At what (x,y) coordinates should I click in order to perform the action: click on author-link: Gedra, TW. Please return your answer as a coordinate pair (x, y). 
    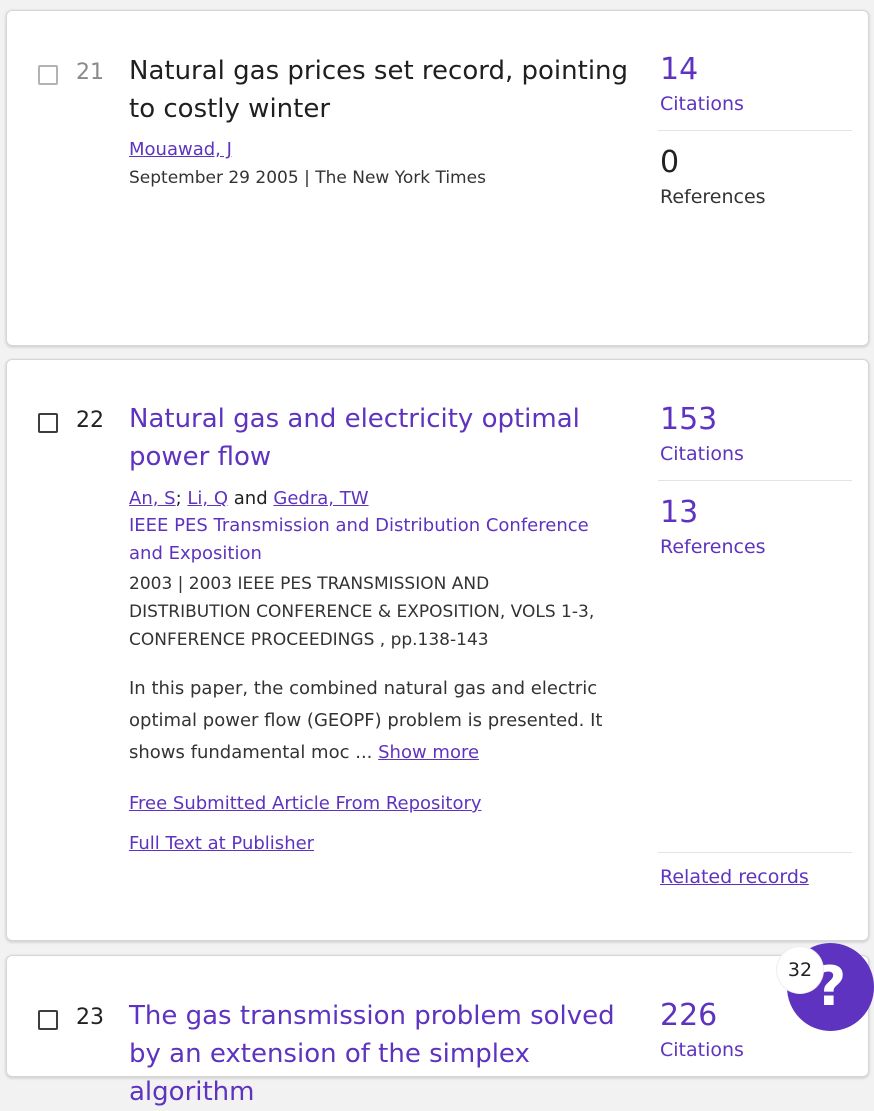
    Looking at the image, I should click on (320, 498).